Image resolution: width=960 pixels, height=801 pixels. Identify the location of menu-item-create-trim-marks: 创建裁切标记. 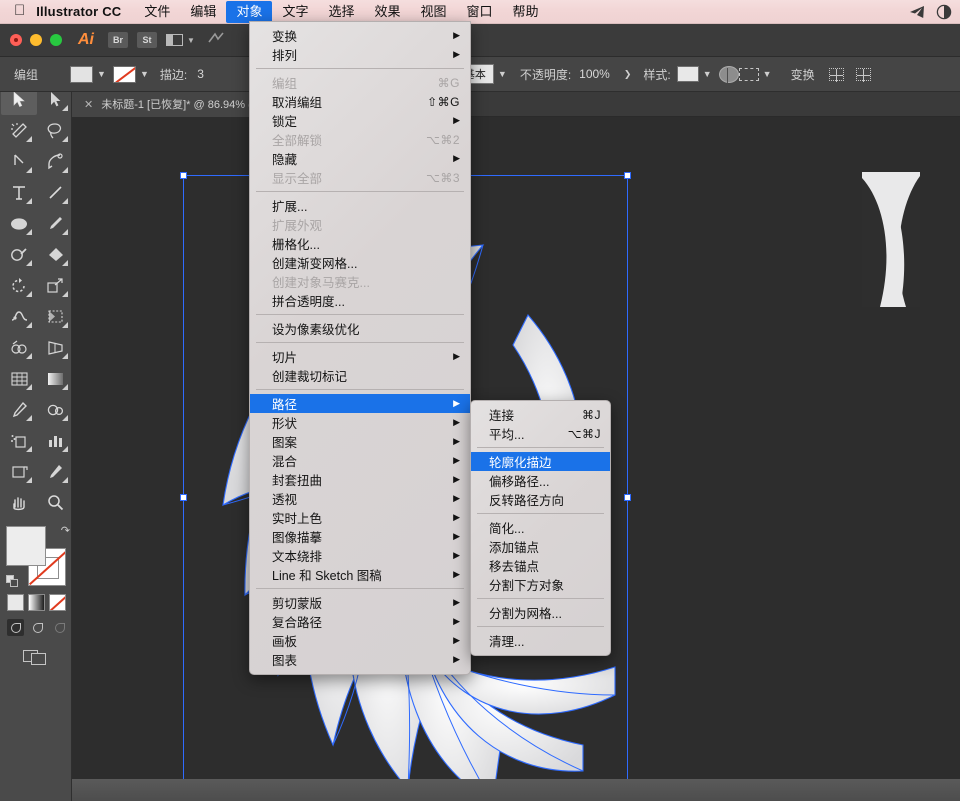
(360, 375).